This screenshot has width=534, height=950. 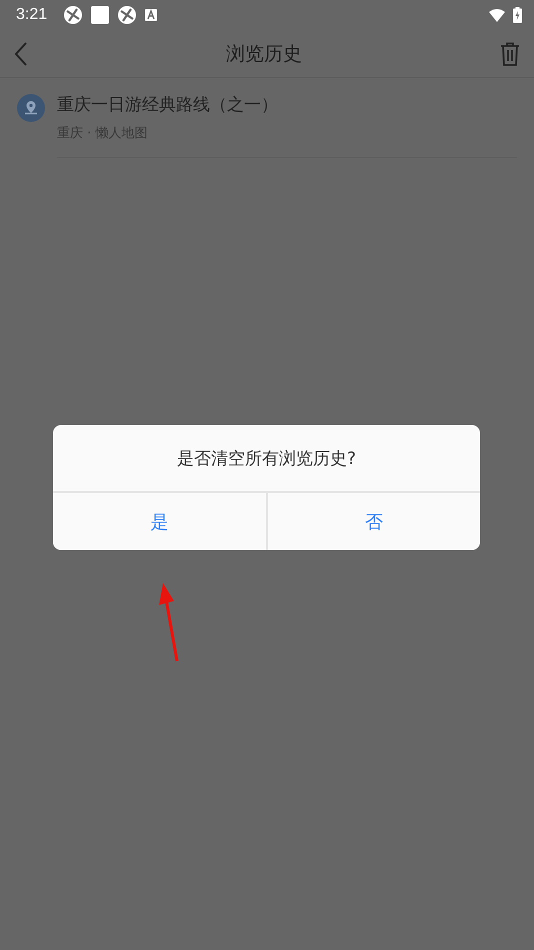 I want to click on trash-icon, so click(x=510, y=54).